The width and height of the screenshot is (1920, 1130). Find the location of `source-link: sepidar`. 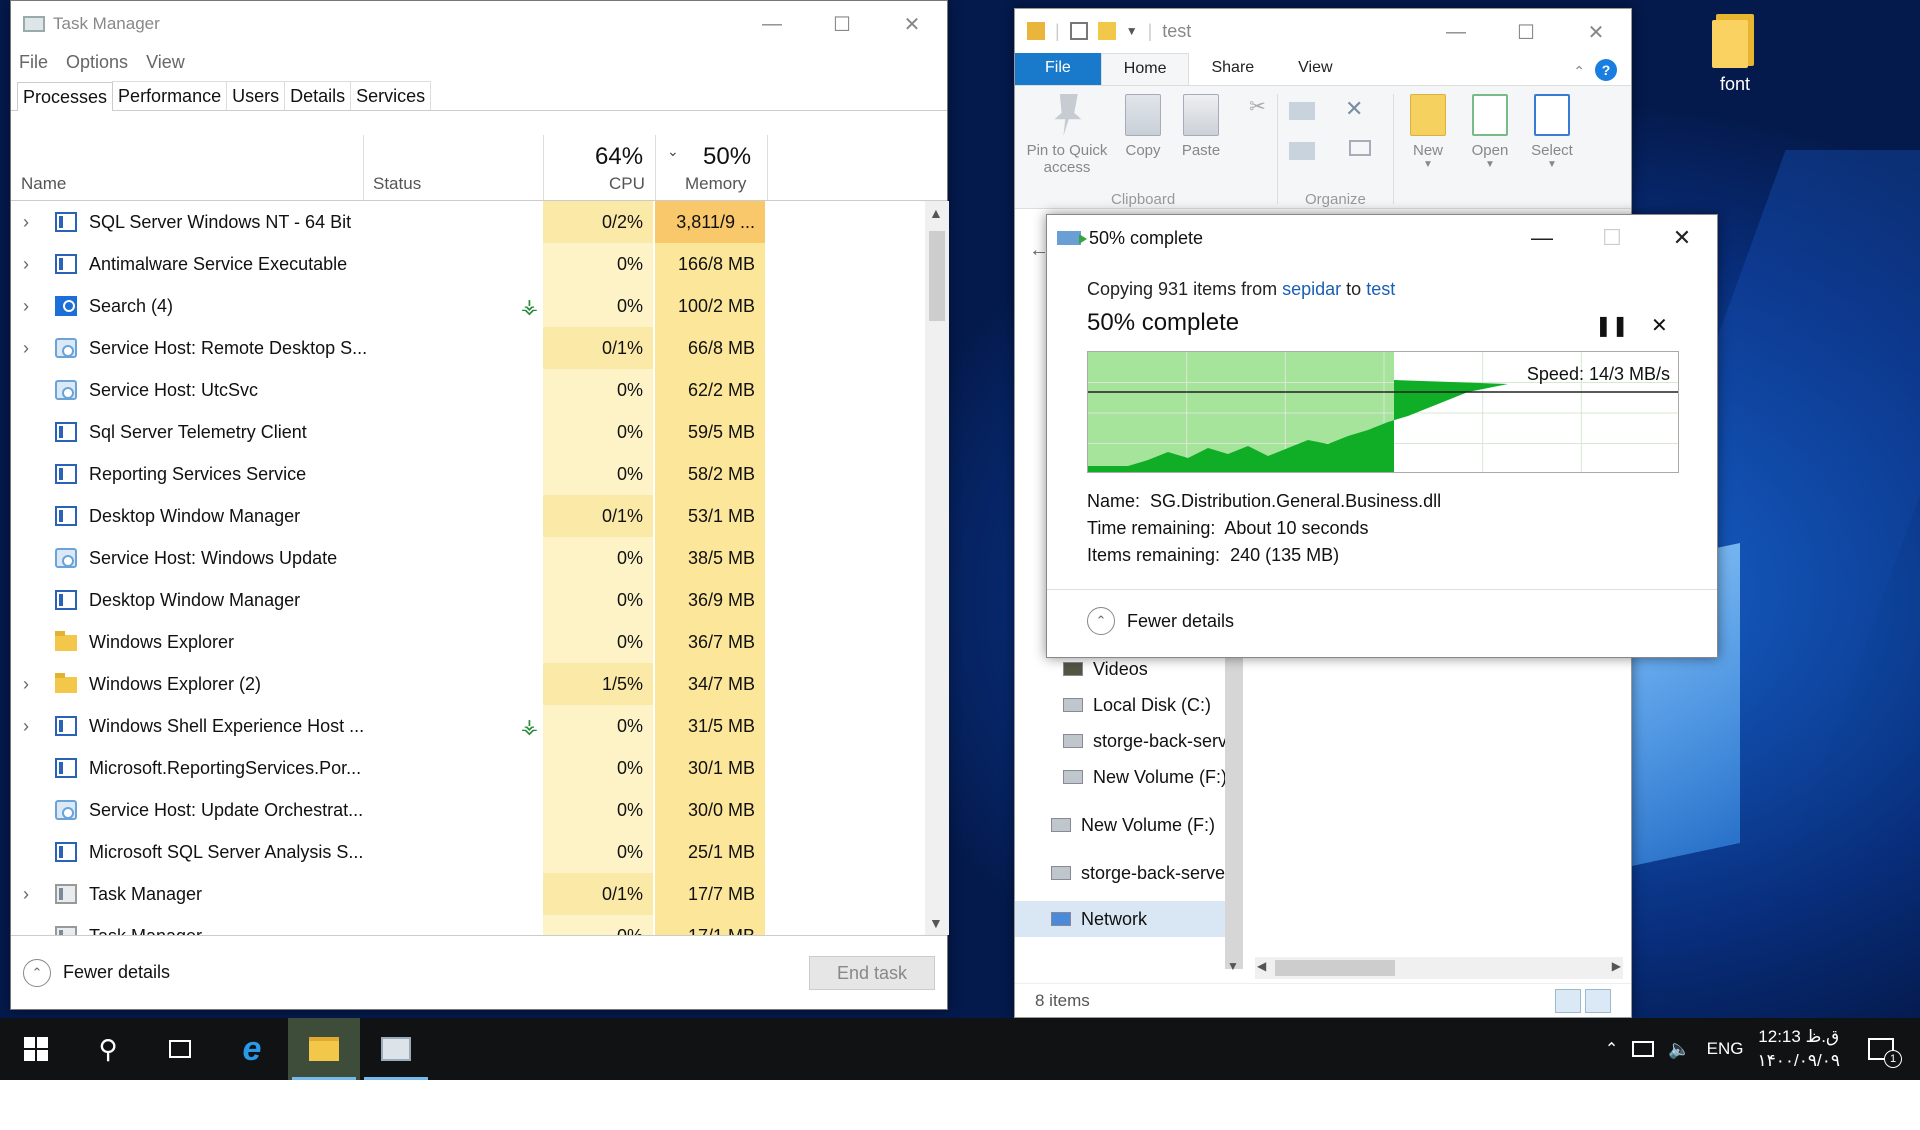

source-link: sepidar is located at coordinates (1311, 289).